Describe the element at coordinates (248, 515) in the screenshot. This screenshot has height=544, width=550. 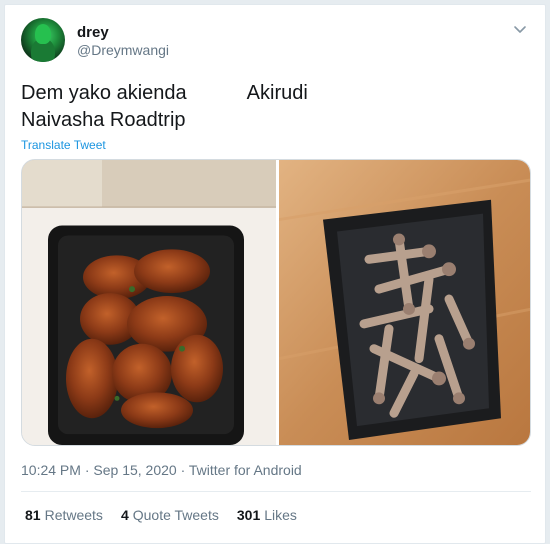
I see `likes-count: 301` at that location.